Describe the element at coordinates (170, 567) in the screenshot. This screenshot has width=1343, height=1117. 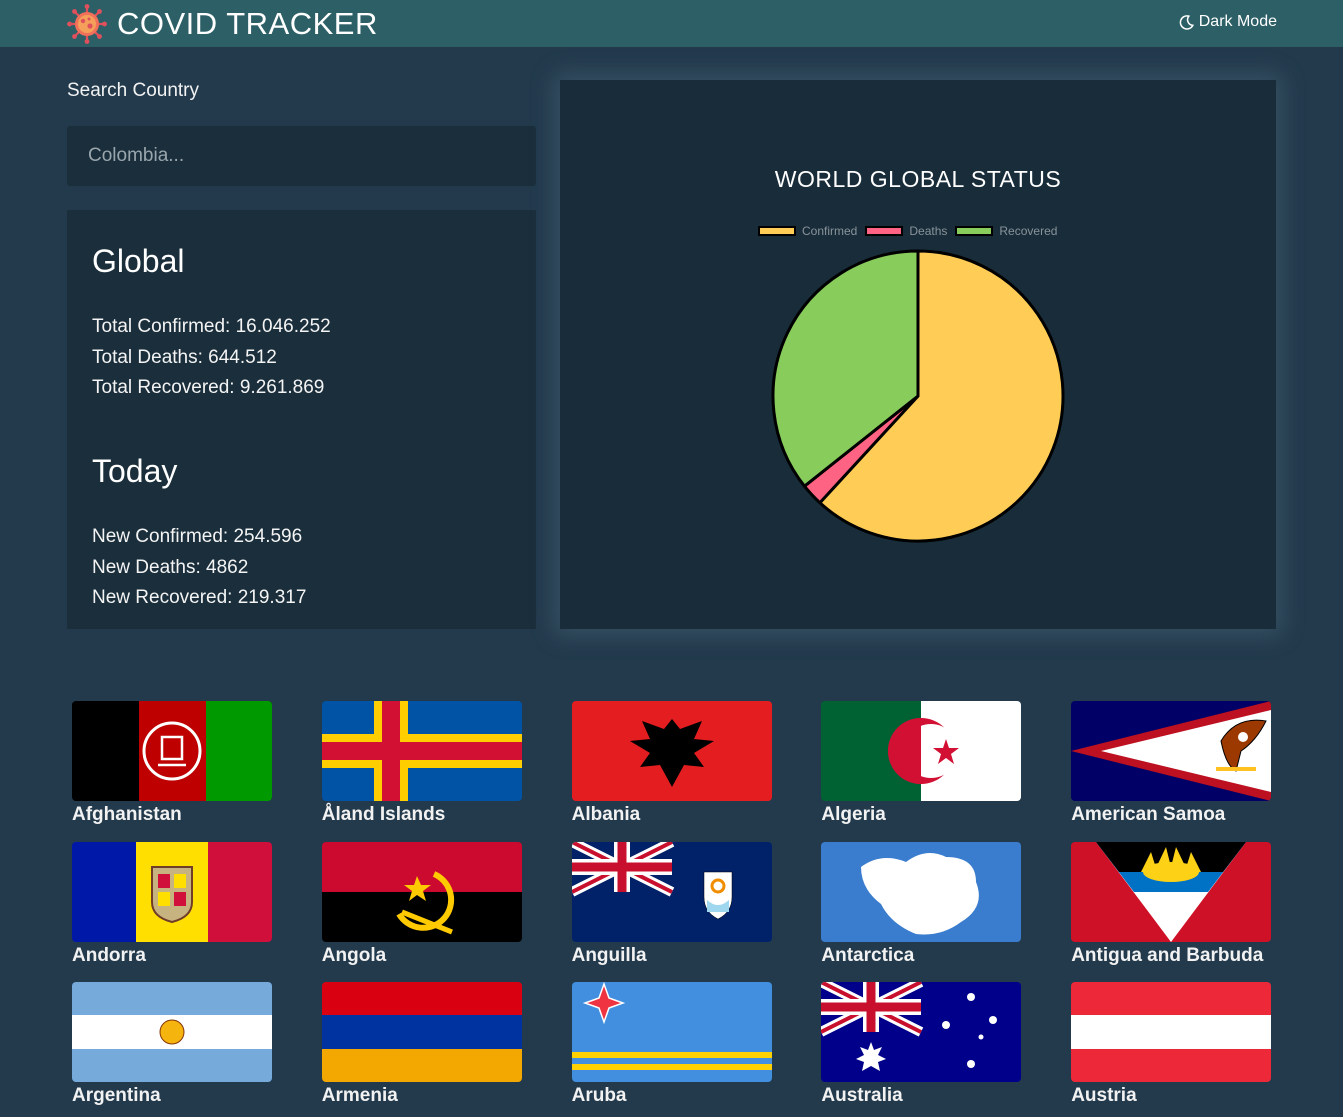
I see `new-deaths: New Deaths: 4862` at that location.